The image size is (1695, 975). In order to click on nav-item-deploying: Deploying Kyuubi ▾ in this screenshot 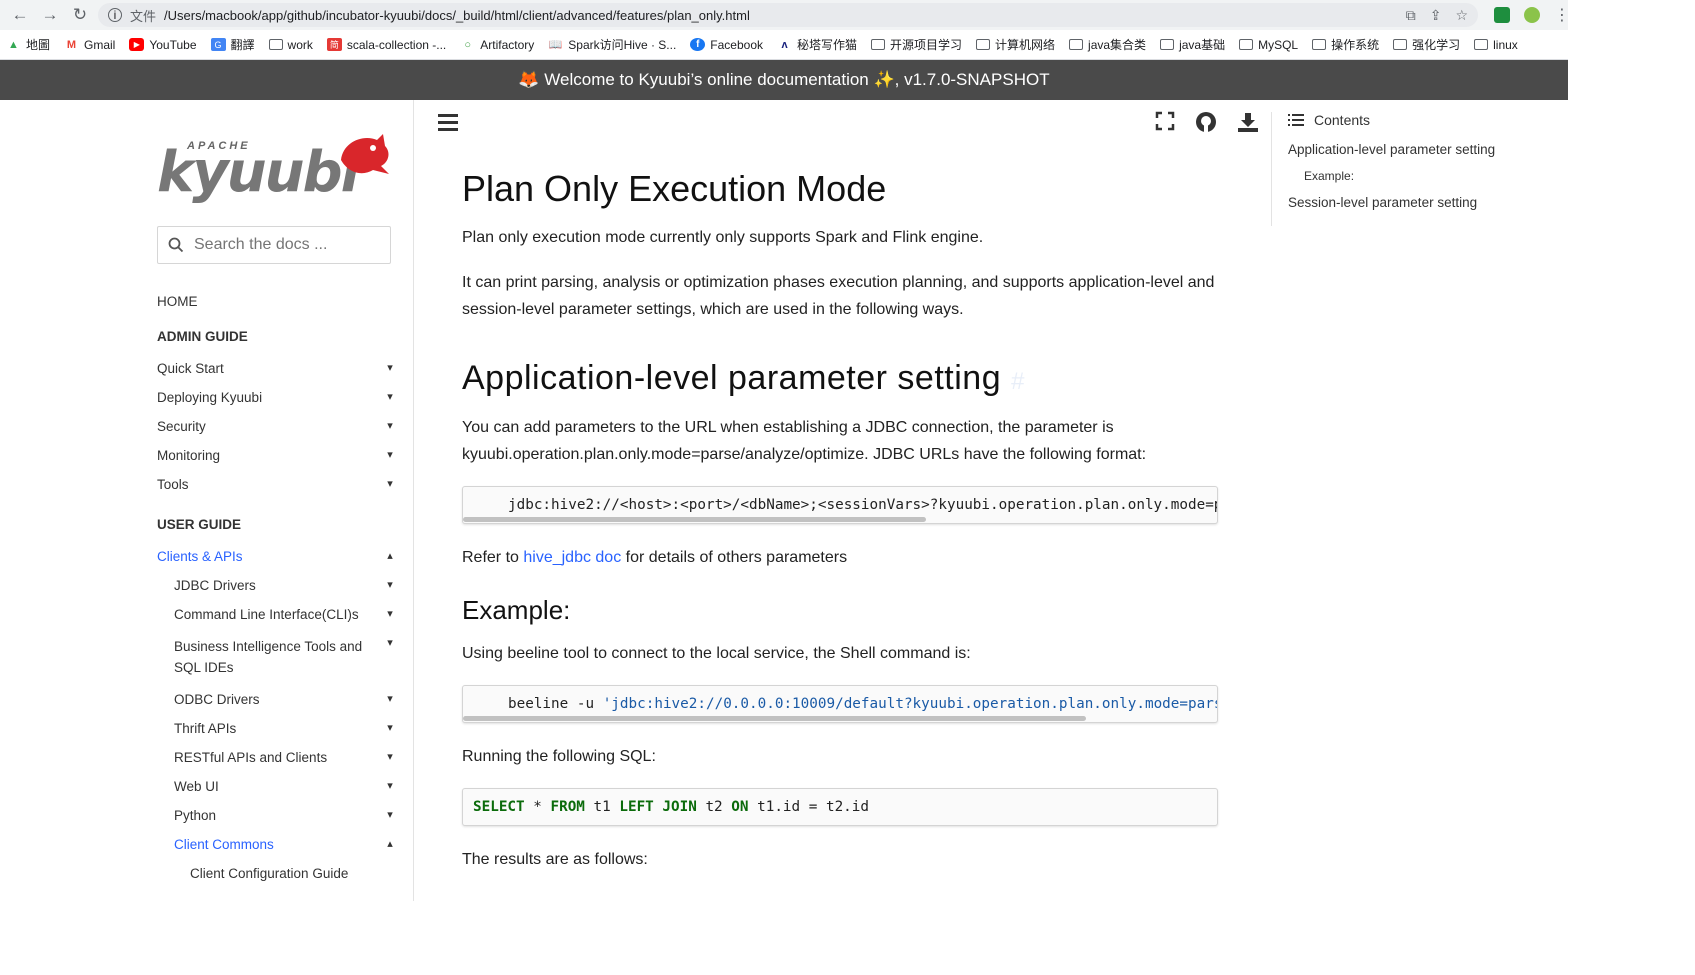, I will do `click(277, 397)`.